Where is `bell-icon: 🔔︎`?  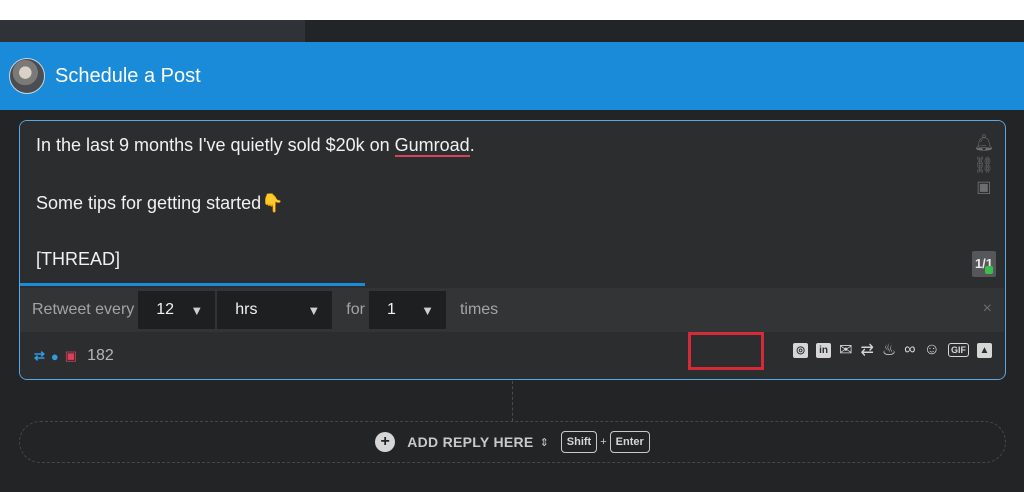
bell-icon: 🔔︎ is located at coordinates (984, 143).